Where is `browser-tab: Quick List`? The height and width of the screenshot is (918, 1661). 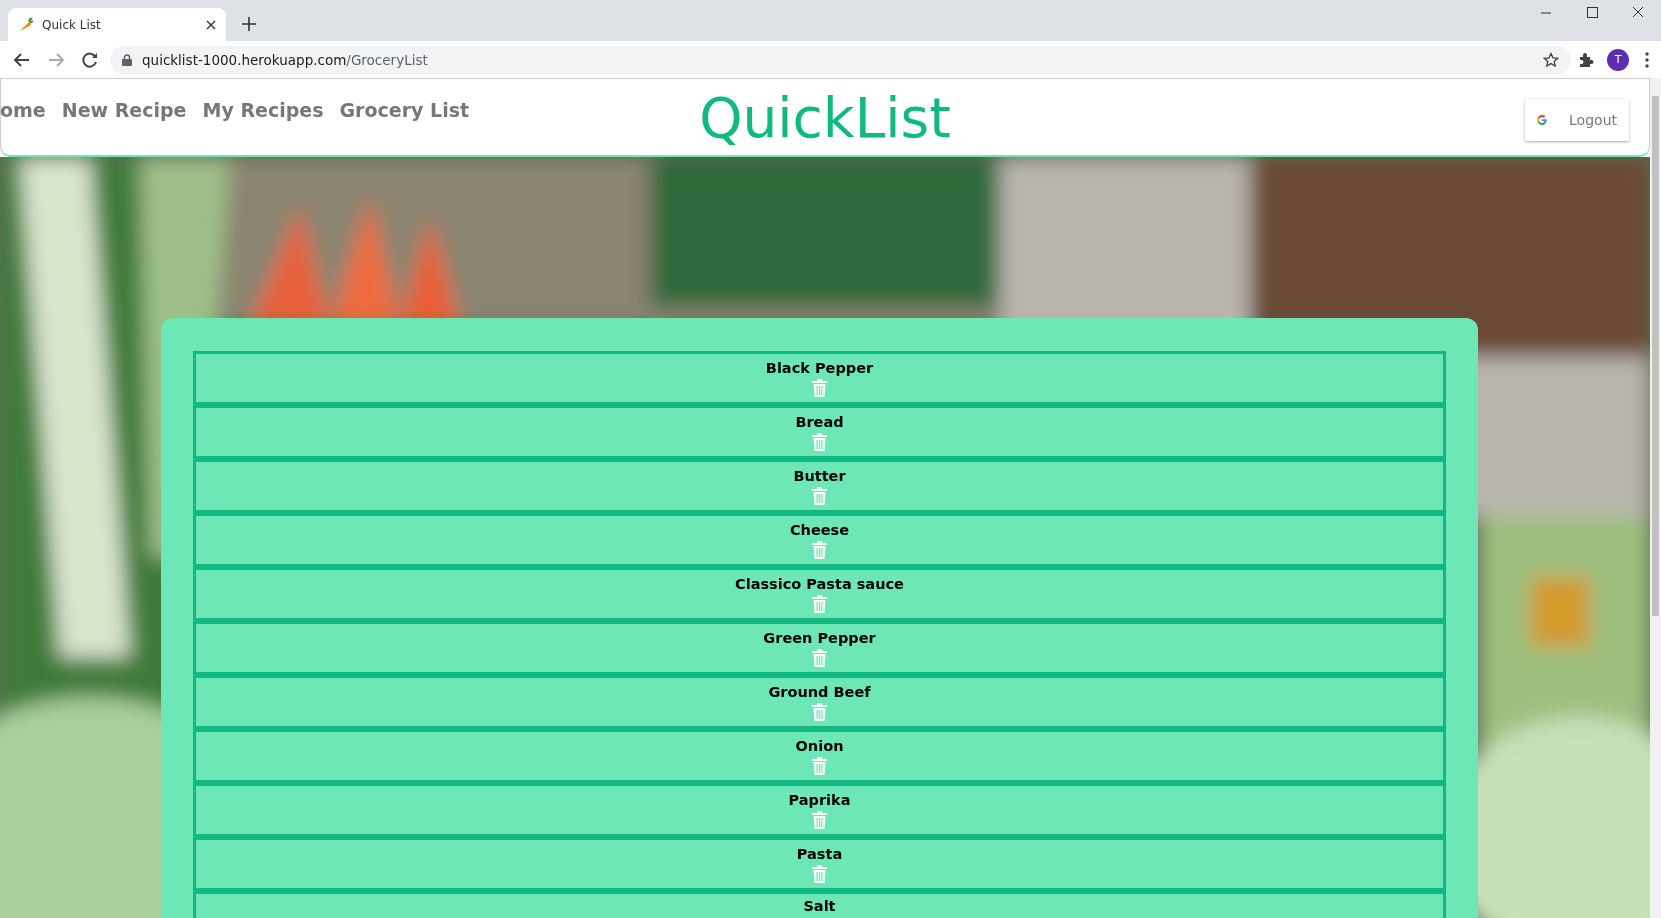 browser-tab: Quick List is located at coordinates (117, 24).